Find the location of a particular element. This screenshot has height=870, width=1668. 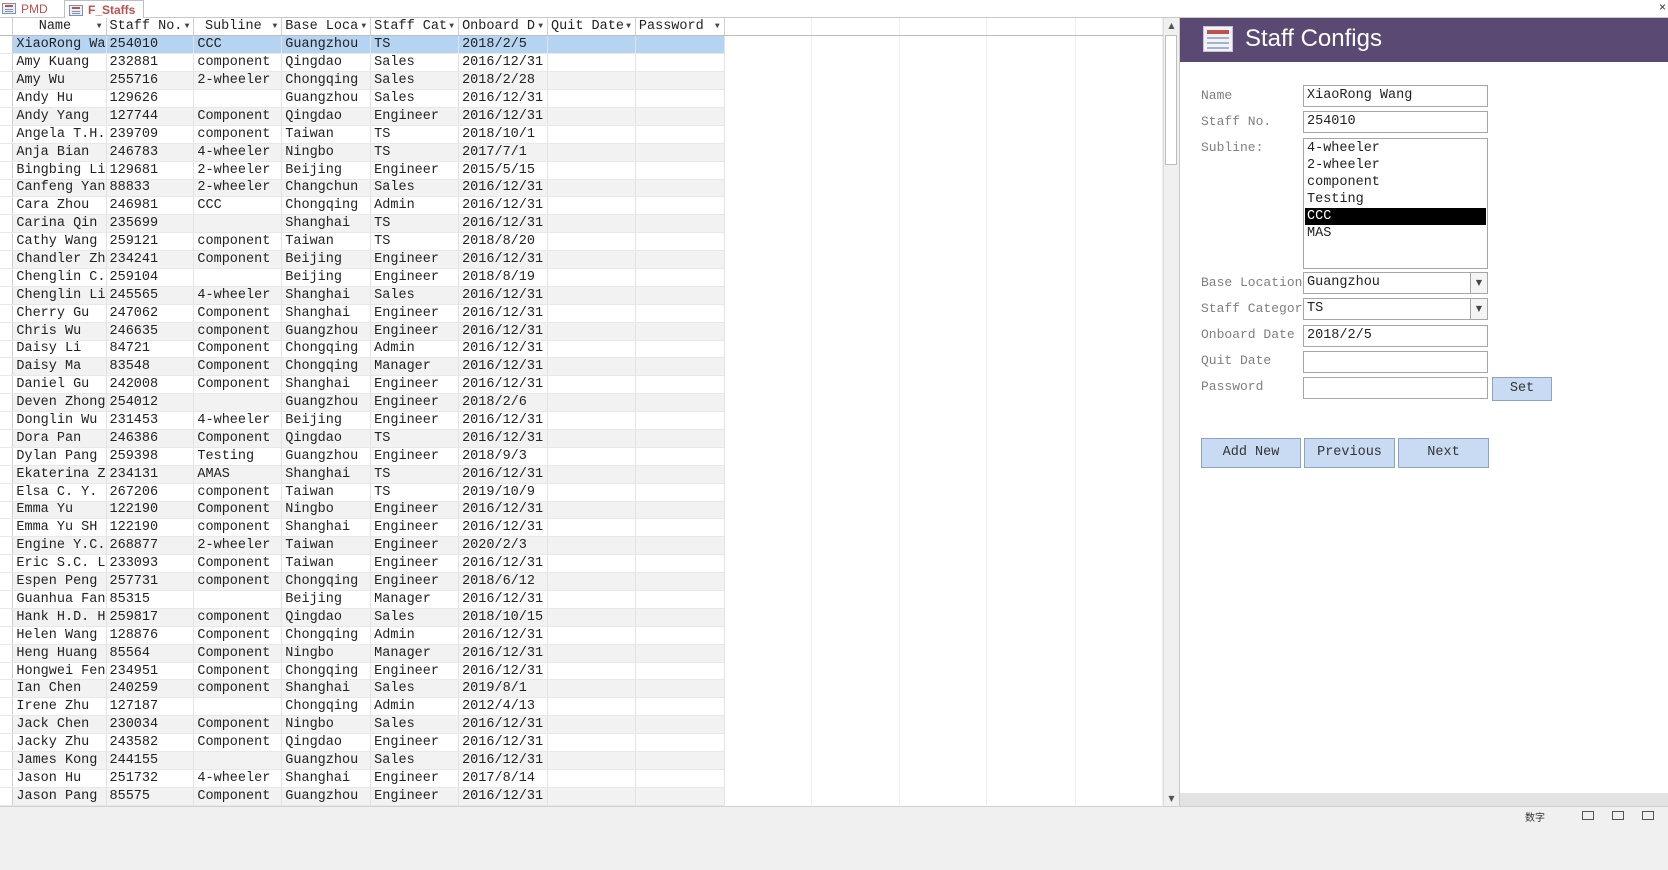

table-cell: 2018/10/15 is located at coordinates (503, 617).